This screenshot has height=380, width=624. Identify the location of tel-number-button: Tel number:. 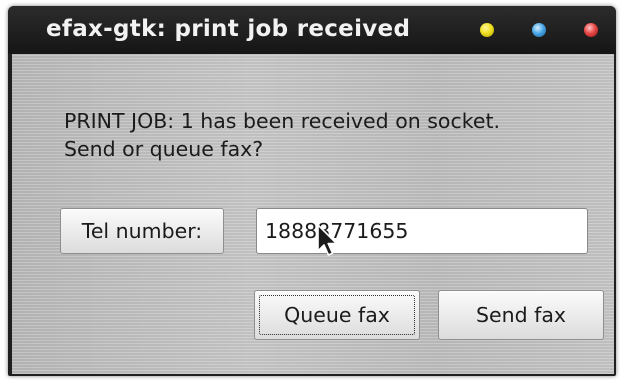
(142, 231).